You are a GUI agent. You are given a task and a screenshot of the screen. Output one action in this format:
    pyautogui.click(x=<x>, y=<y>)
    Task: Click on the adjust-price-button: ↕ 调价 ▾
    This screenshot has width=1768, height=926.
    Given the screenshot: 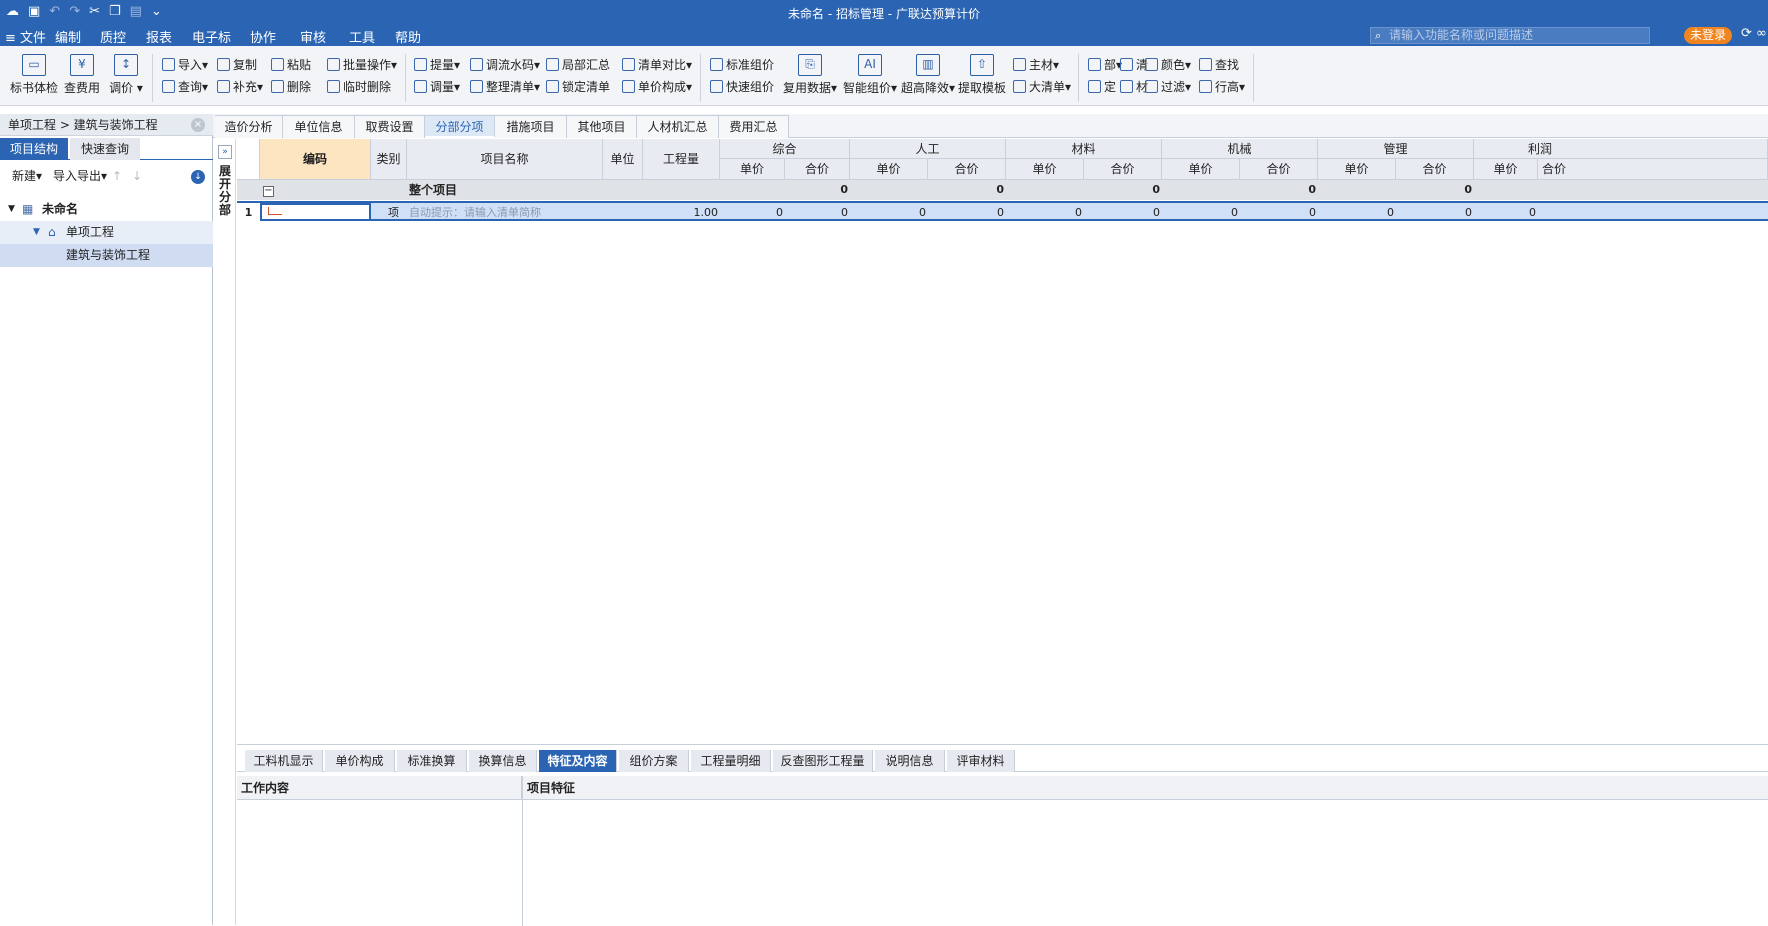 What is the action you would take?
    pyautogui.click(x=126, y=75)
    